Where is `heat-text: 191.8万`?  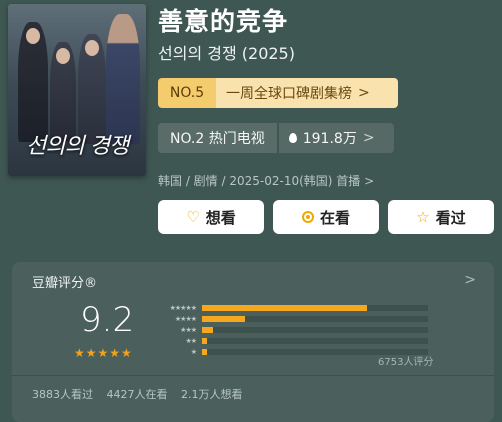
heat-text: 191.8万 is located at coordinates (329, 139).